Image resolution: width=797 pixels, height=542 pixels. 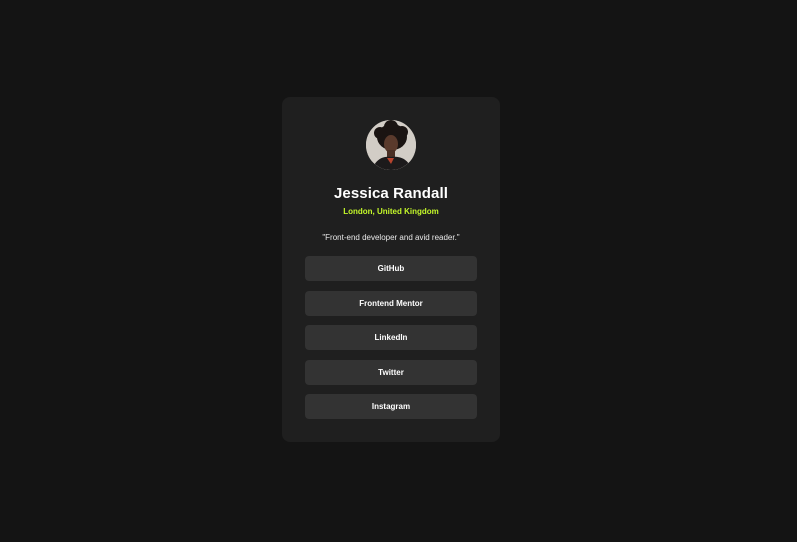 I want to click on avatar, so click(x=391, y=145).